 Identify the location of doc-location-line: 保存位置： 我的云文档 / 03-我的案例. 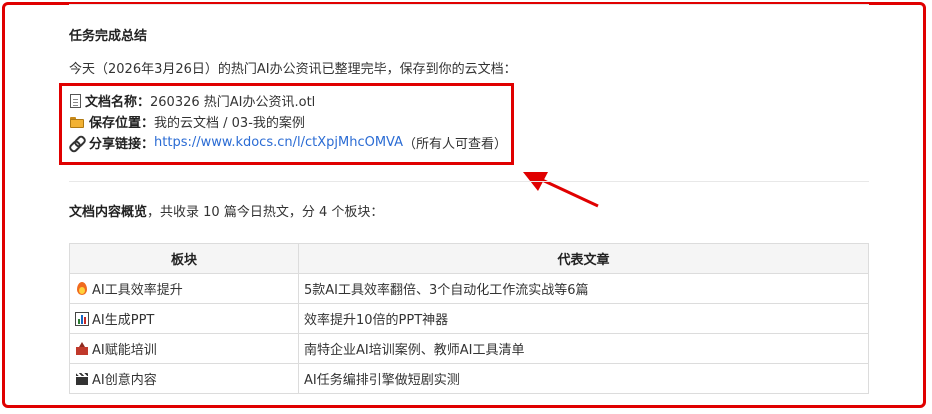
(187, 121).